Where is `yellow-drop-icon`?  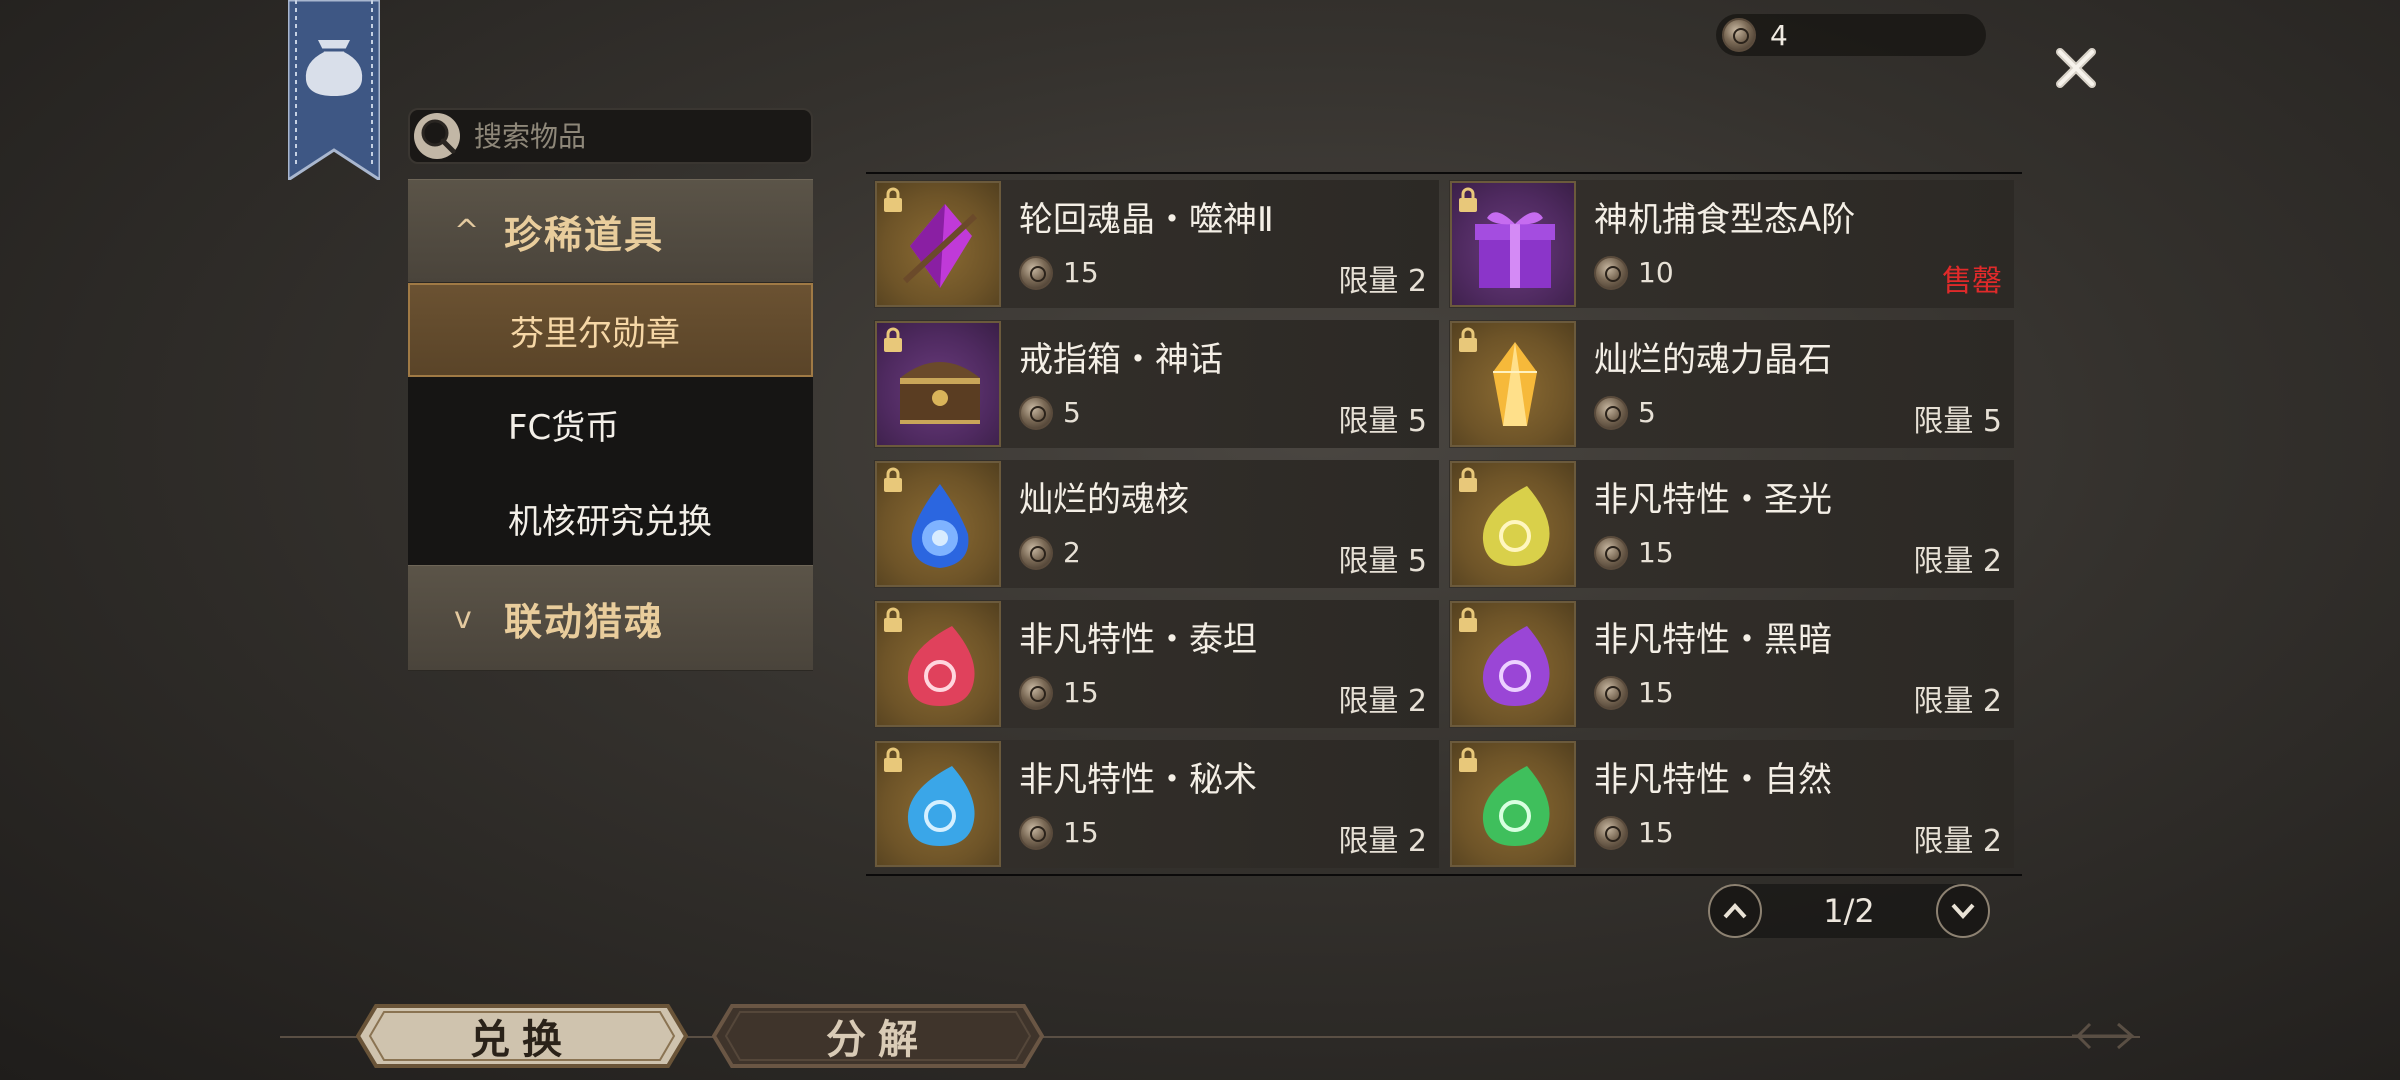 yellow-drop-icon is located at coordinates (1516, 526).